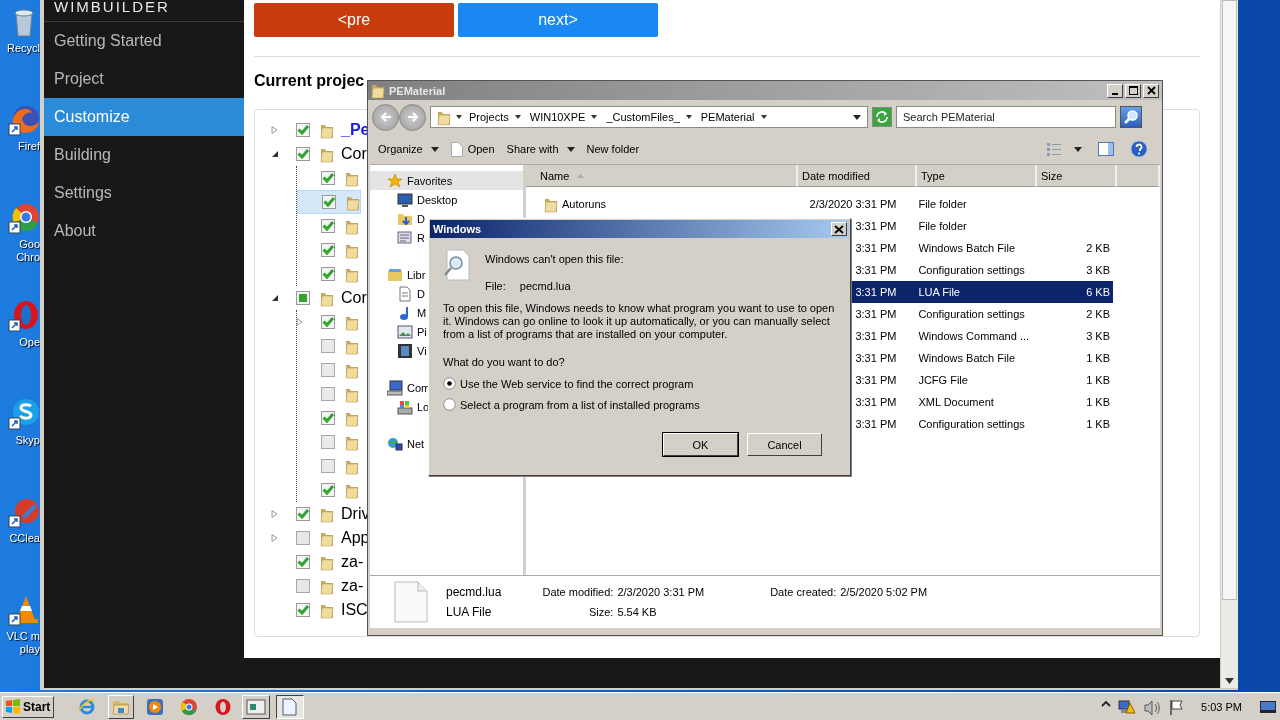 Image resolution: width=1280 pixels, height=720 pixels. I want to click on detail-label: Size:, so click(600, 612).